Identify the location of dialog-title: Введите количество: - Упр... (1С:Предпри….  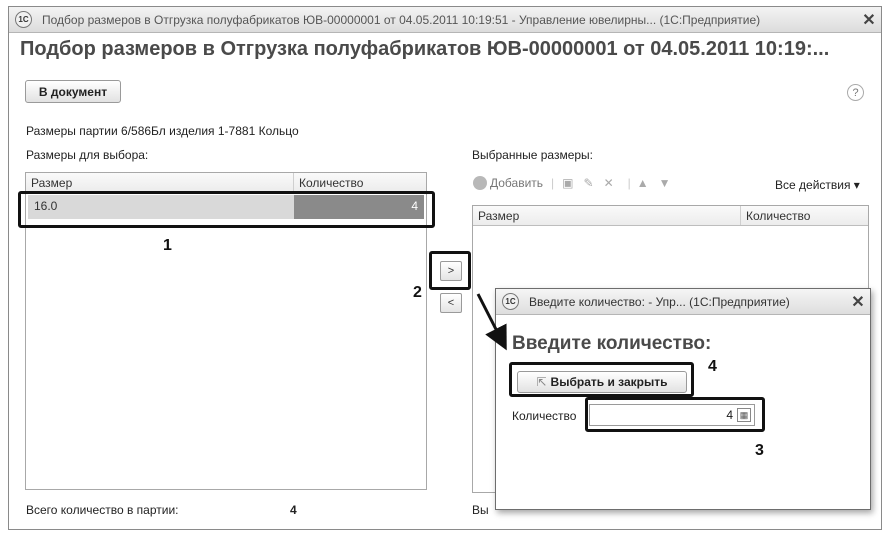
(659, 301).